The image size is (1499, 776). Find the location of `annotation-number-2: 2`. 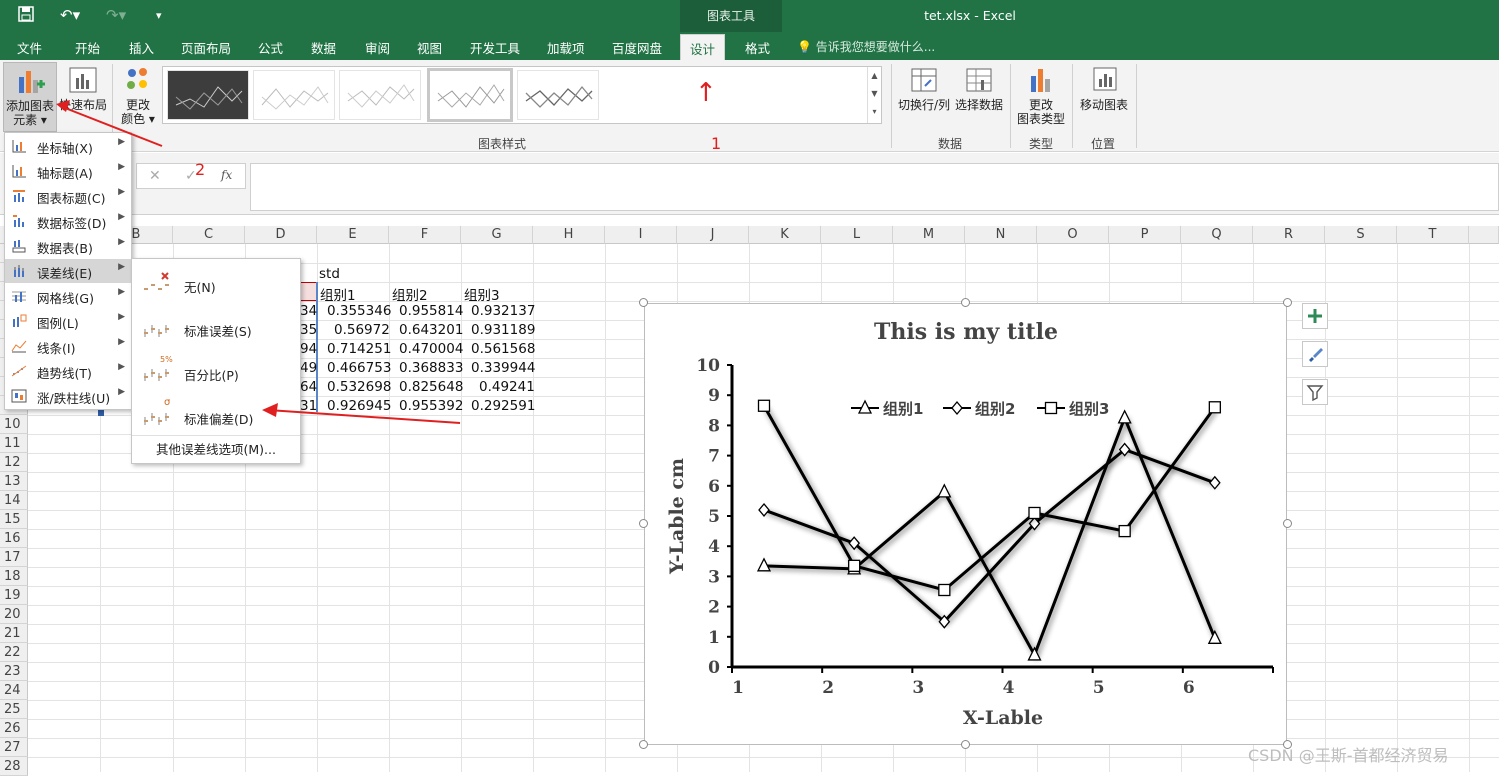

annotation-number-2: 2 is located at coordinates (200, 169).